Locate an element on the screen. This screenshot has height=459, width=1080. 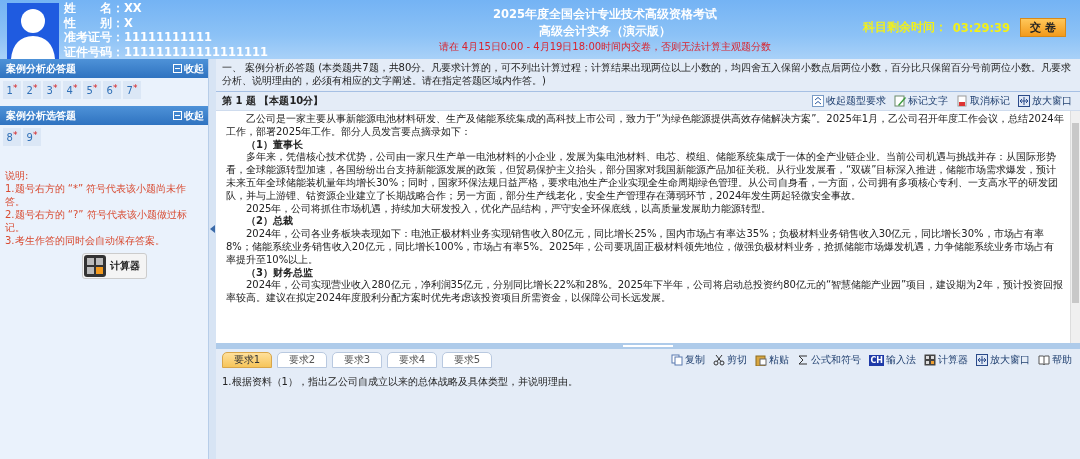
note-text: 1.题号右方的 “*” 符号代表该小题尚未作答。 is located at coordinates (96, 195).